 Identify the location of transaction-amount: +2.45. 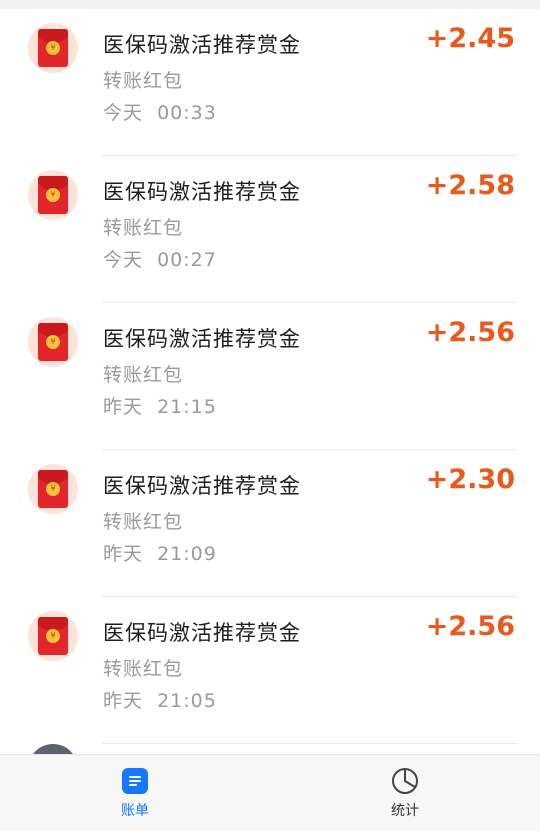
(470, 38).